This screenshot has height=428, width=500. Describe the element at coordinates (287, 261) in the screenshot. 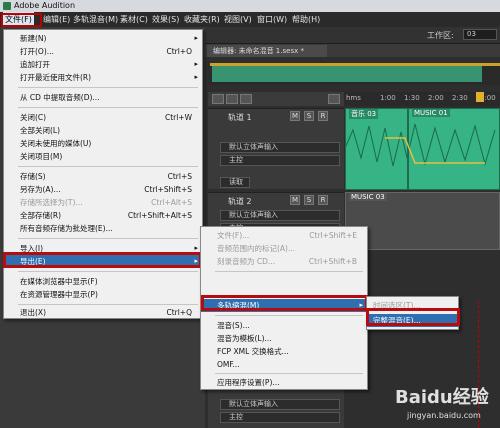

I see `menu-item-burn-cd: 刻录音频为 CD... Ctrl+Shift+B` at that location.